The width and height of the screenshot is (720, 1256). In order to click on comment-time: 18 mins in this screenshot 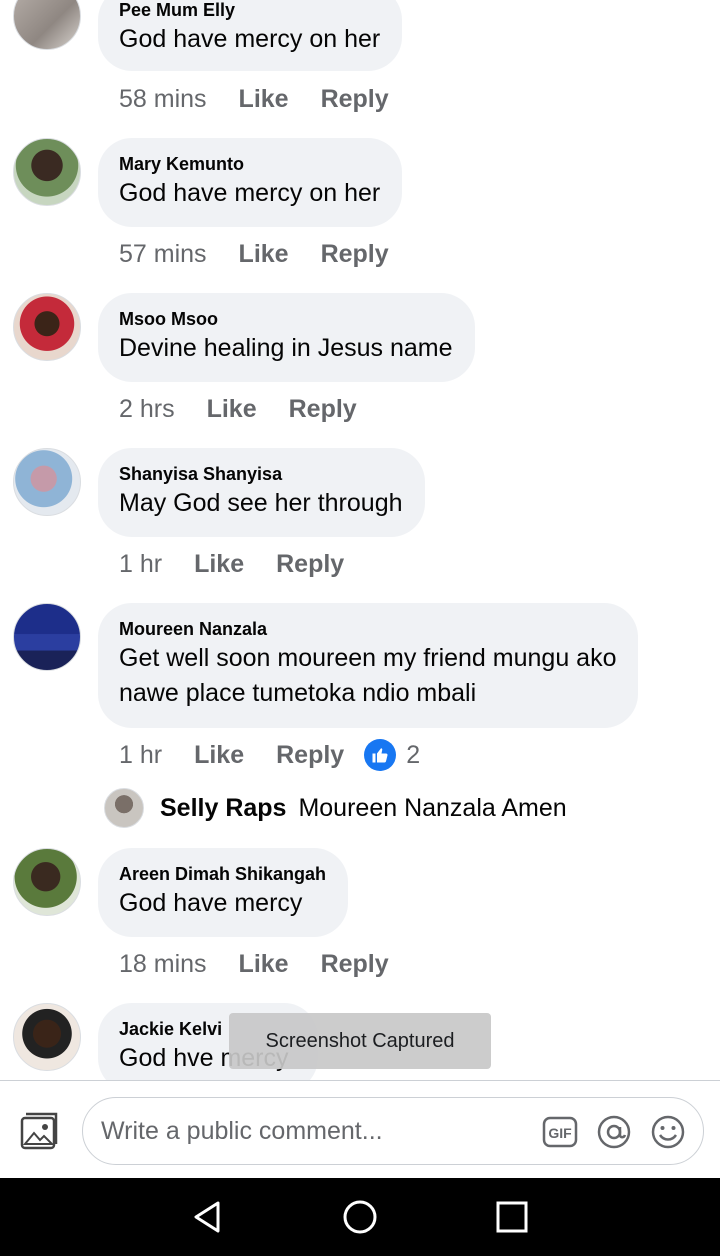, I will do `click(163, 964)`.